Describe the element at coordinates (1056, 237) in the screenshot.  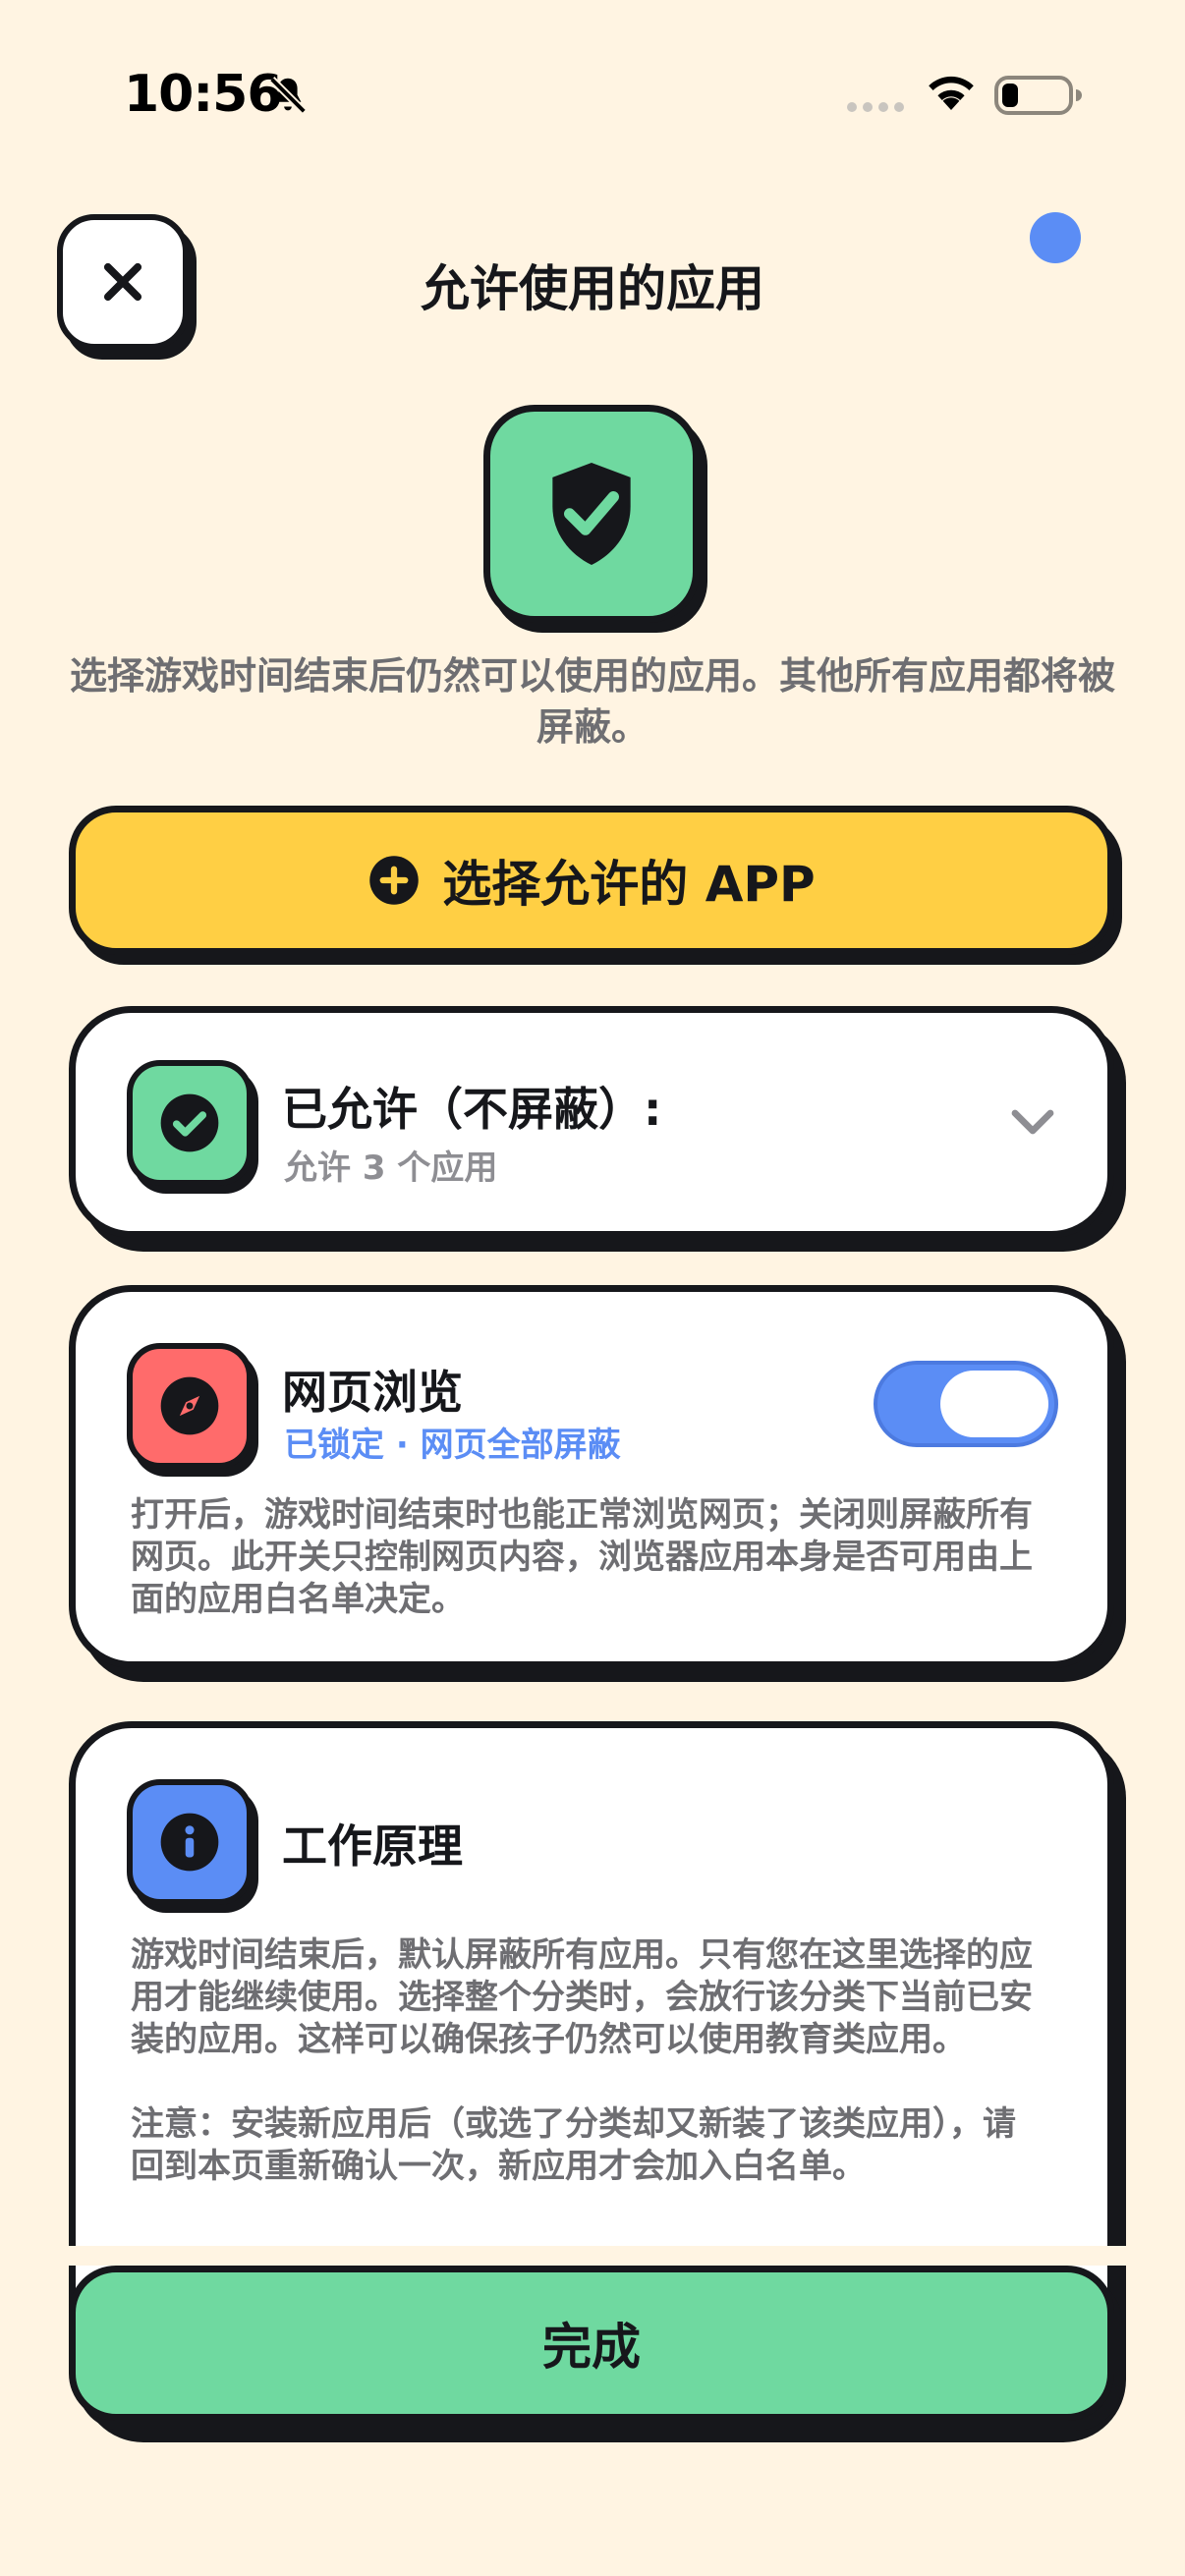
I see `indicator-dot` at that location.